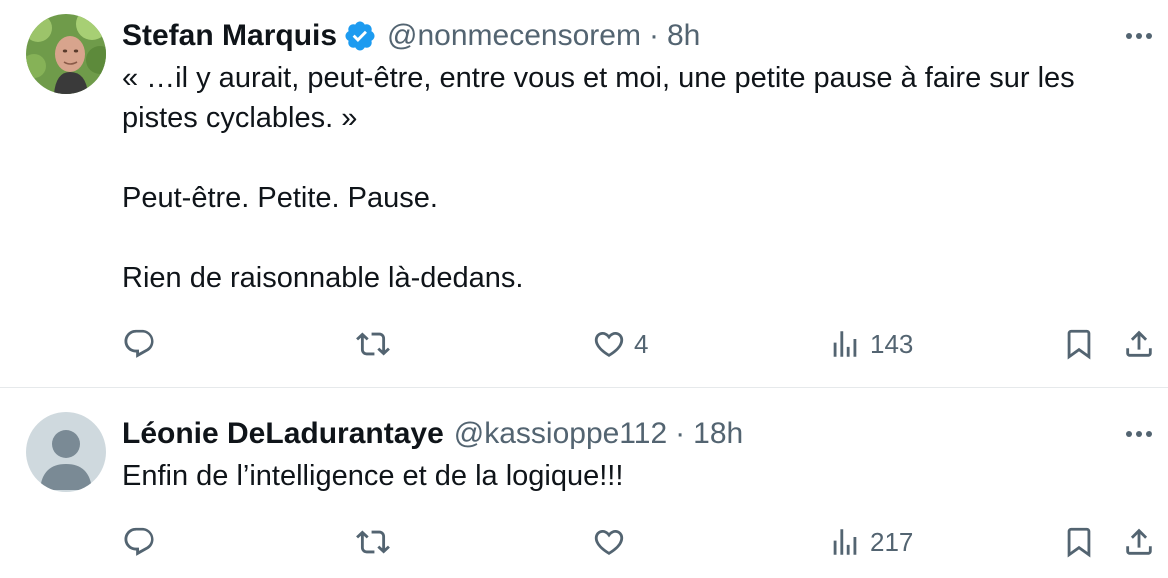 The image size is (1168, 578). I want to click on tweet-header: Stefan Marquis @nonmecensorem · 8h, so click(411, 36).